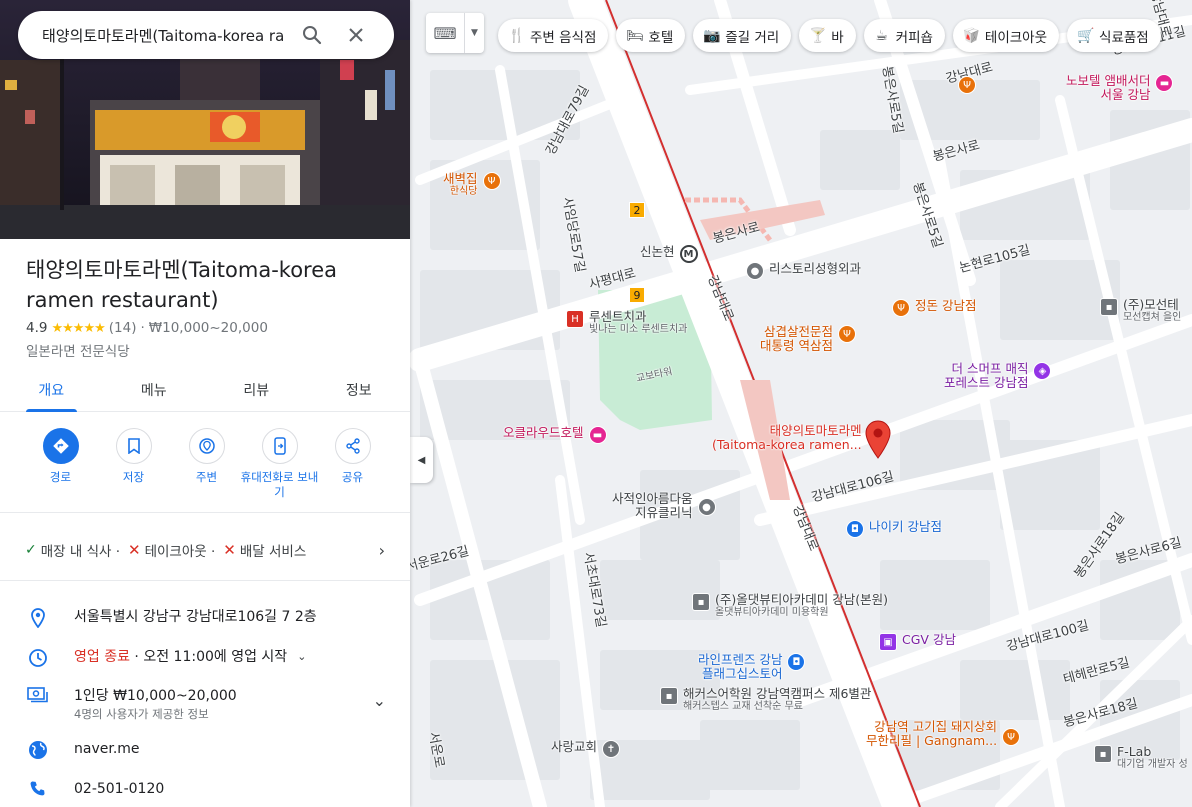 This screenshot has width=1192, height=807. I want to click on place-category: 일본라면 전문식당, so click(78, 350).